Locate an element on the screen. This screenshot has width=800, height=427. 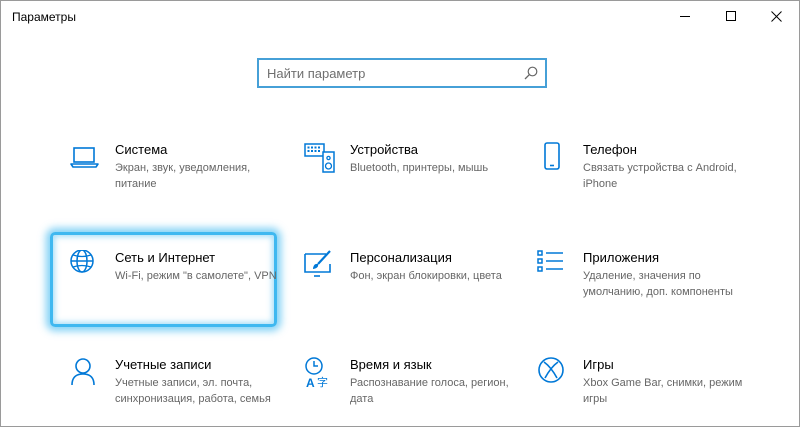
close-button is located at coordinates (776, 16).